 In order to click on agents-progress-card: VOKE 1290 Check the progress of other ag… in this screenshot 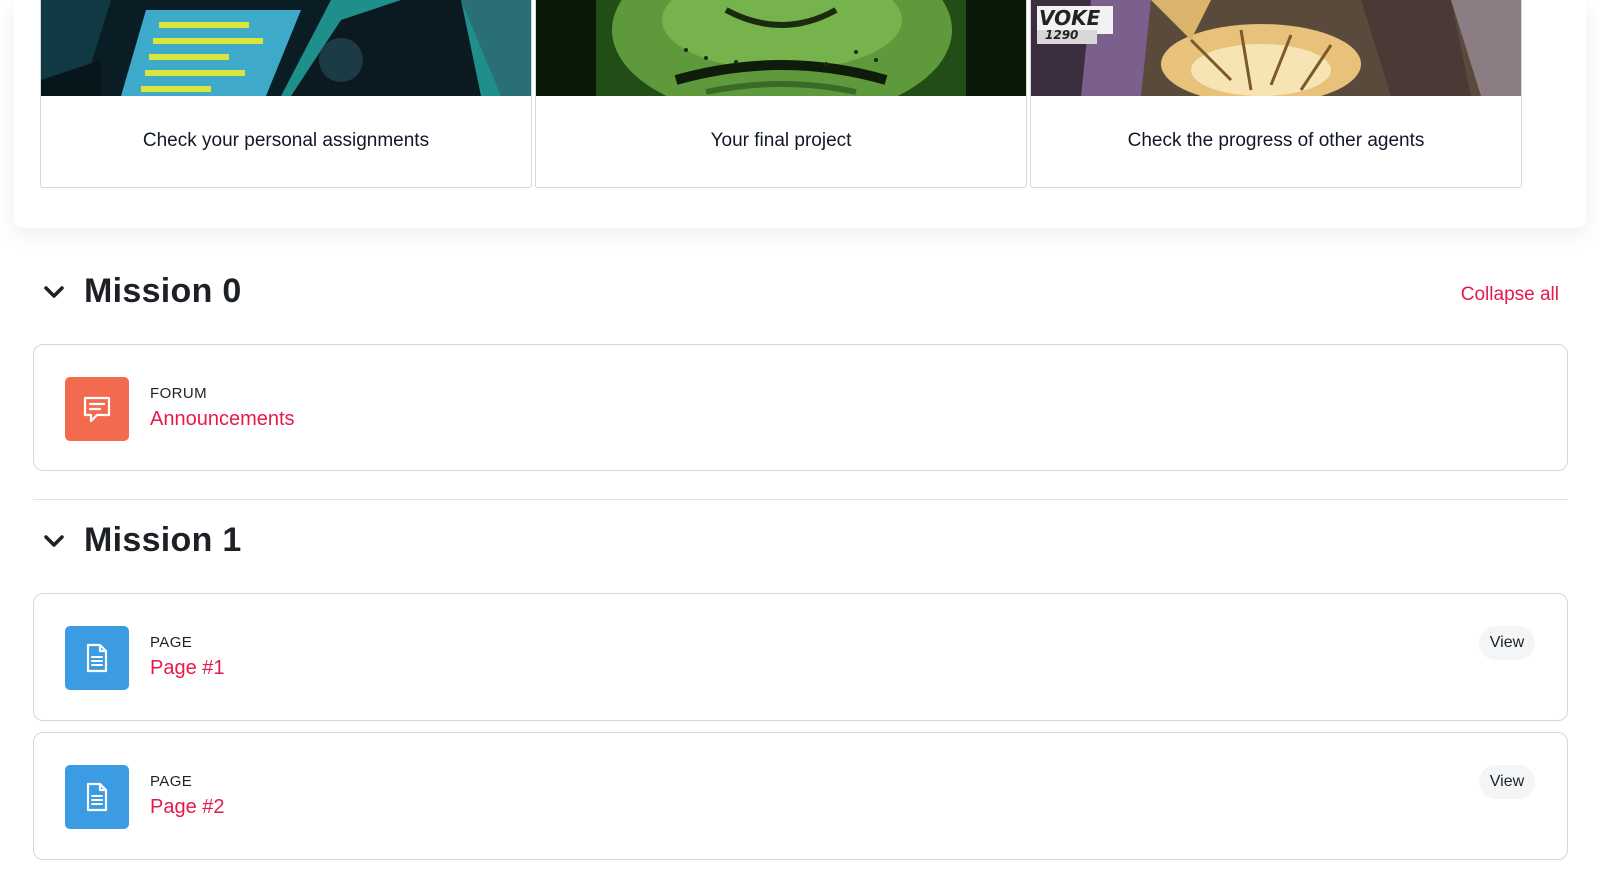, I will do `click(1276, 94)`.